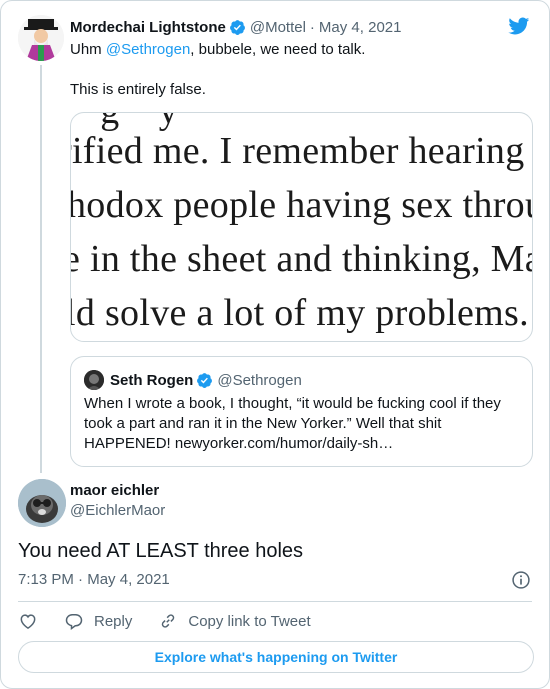 This screenshot has height=689, width=550. Describe the element at coordinates (278, 49) in the screenshot. I see `parent-text-suffix: , bubbele, we need to talk.` at that location.